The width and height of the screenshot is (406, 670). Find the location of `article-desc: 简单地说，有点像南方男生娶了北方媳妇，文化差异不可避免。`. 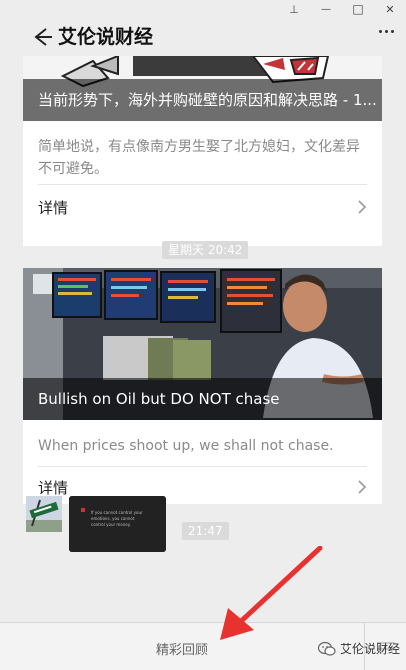

article-desc: 简单地说，有点像南方男生娶了北方媳妇，文化差异不可避免。 is located at coordinates (199, 158).